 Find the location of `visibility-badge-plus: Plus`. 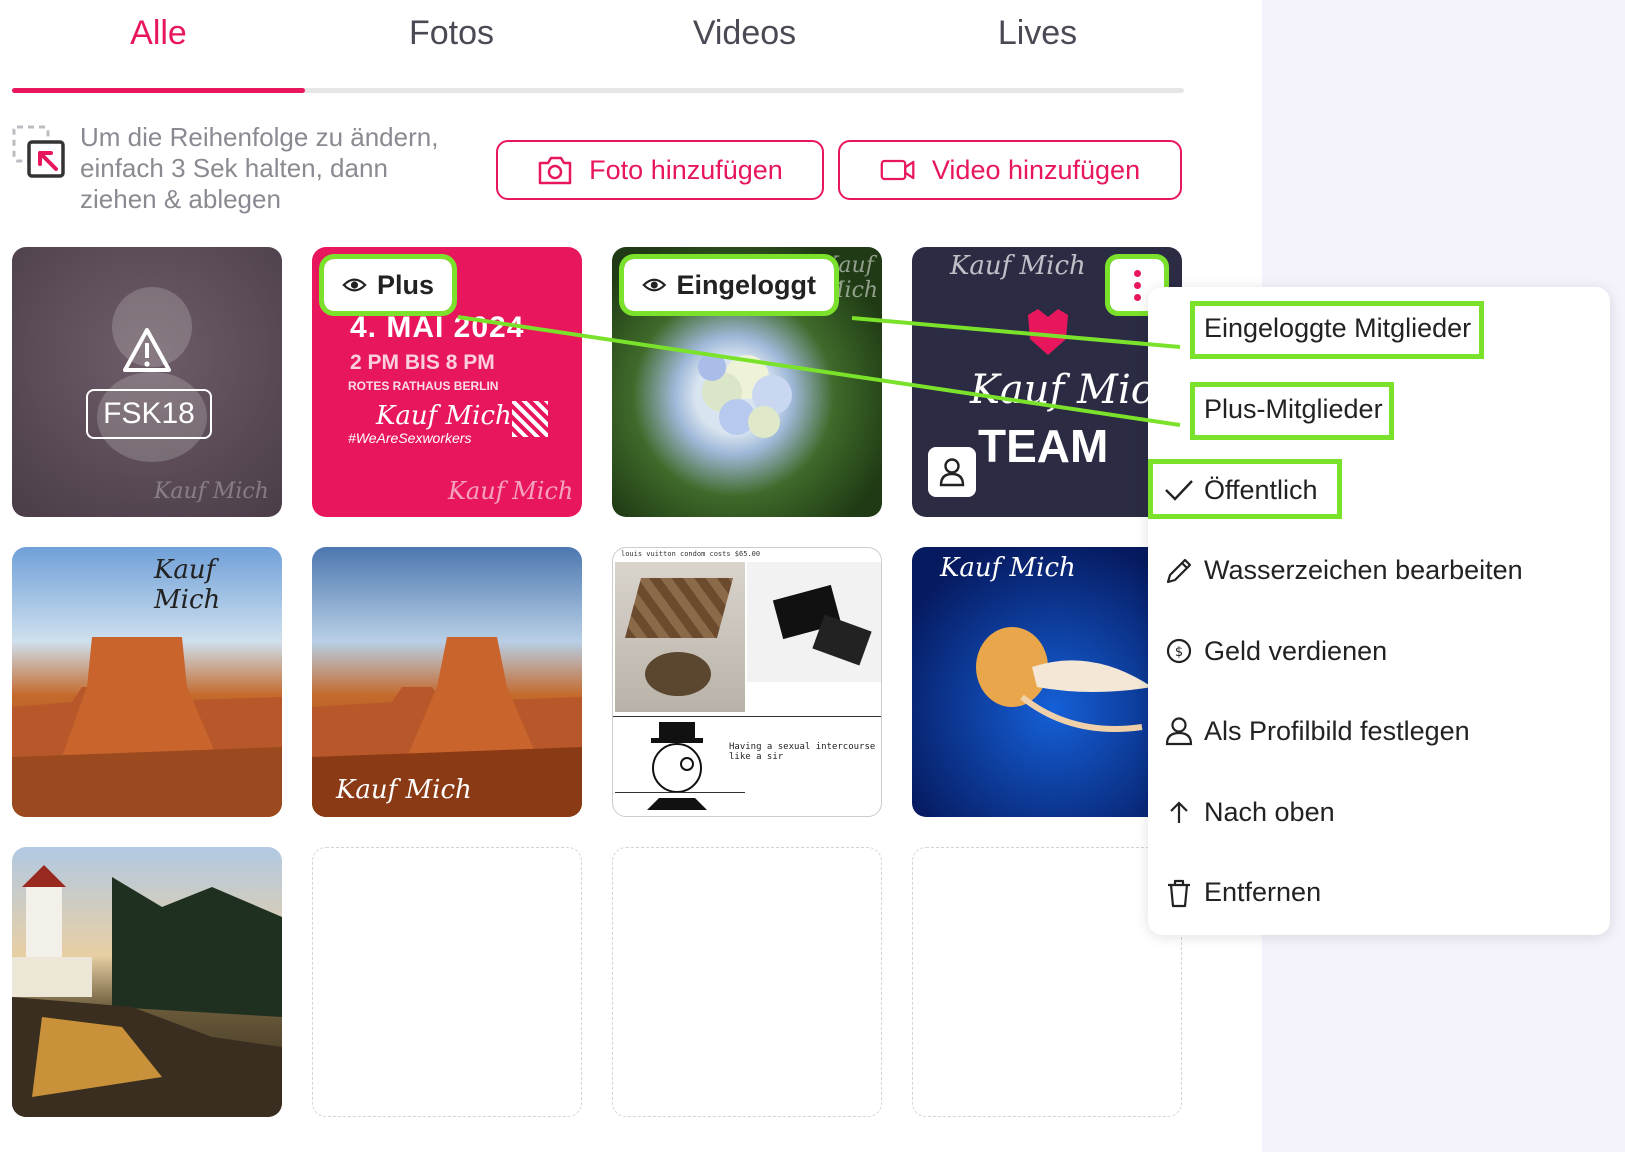

visibility-badge-plus: Plus is located at coordinates (388, 285).